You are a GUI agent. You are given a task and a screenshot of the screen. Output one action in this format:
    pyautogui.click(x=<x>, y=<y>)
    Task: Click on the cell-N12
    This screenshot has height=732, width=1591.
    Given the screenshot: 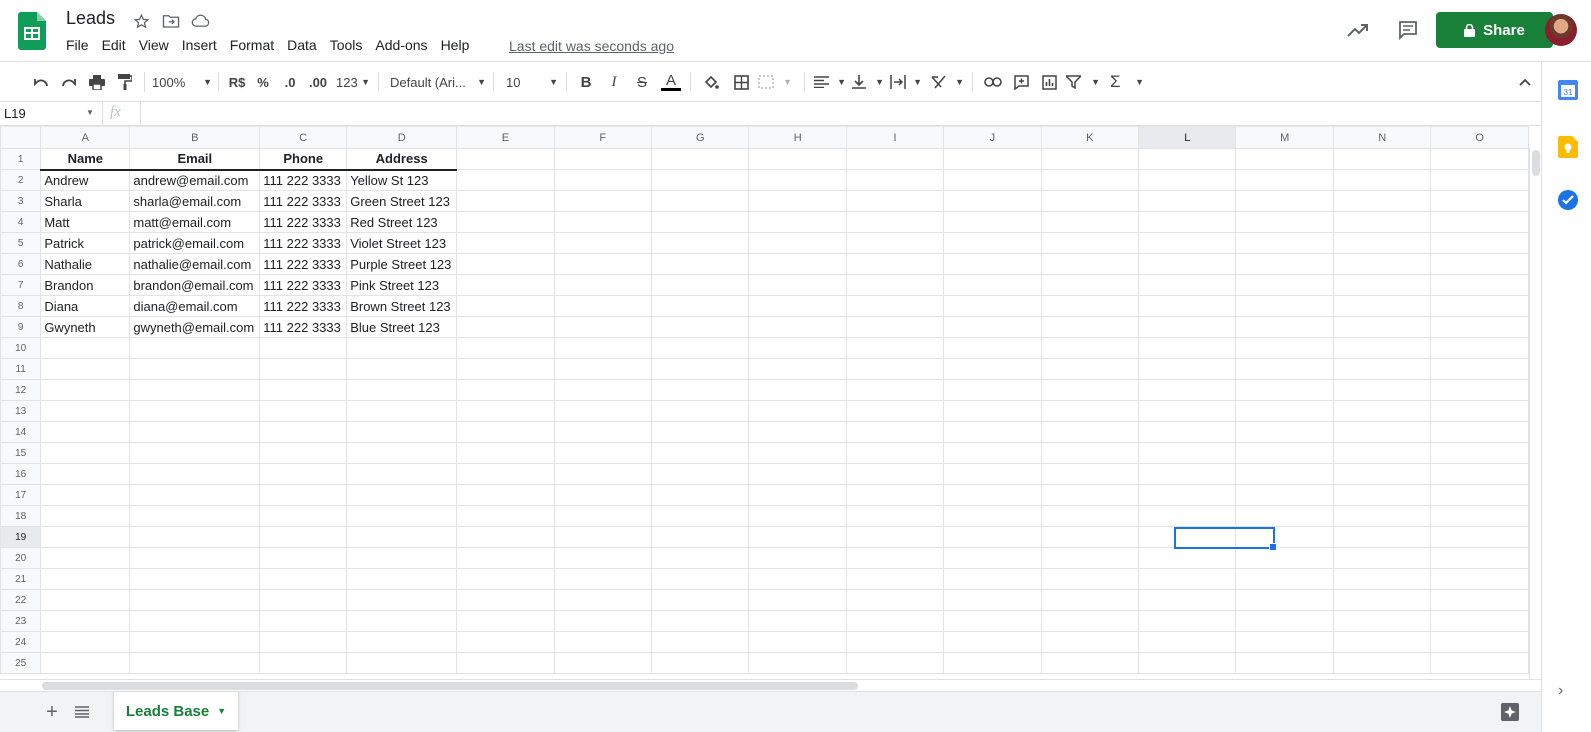 What is the action you would take?
    pyautogui.click(x=1382, y=390)
    